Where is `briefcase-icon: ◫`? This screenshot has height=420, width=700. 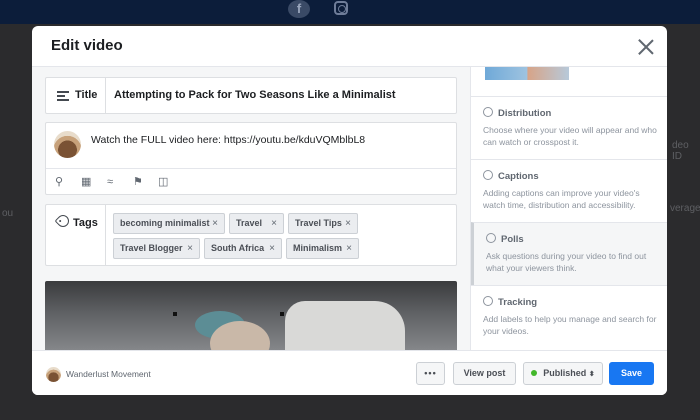
briefcase-icon: ◫ is located at coordinates (163, 182).